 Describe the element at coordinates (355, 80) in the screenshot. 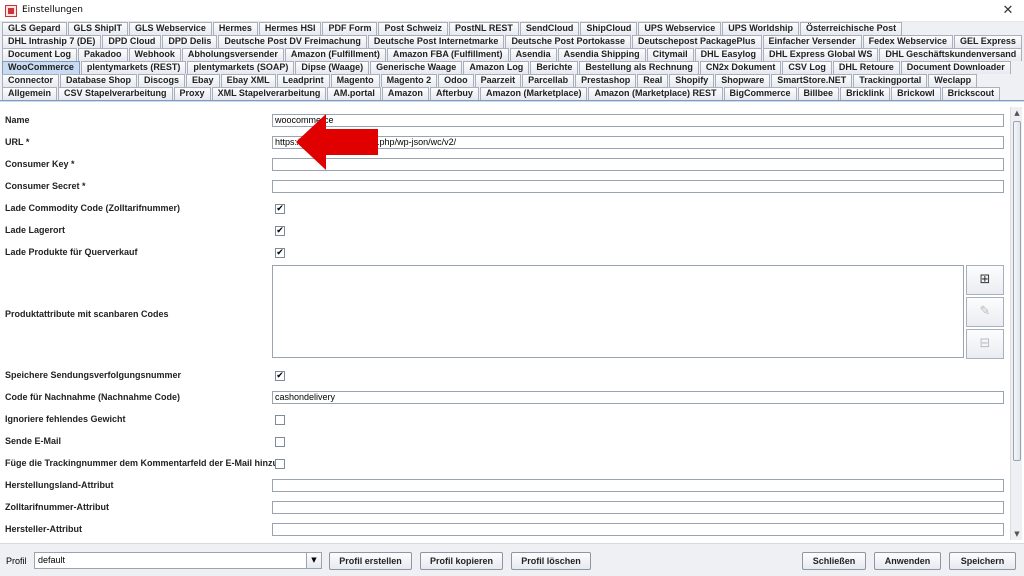

I see `tab-magento: Magento` at that location.